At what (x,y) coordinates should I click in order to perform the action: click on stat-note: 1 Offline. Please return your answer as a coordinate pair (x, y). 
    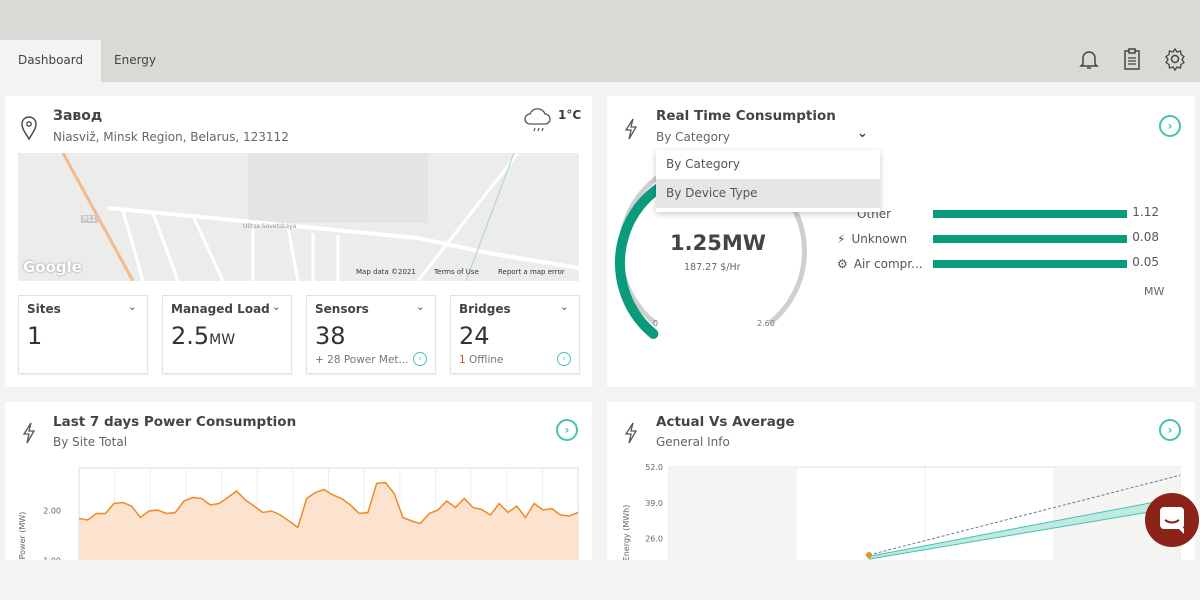
    Looking at the image, I should click on (481, 360).